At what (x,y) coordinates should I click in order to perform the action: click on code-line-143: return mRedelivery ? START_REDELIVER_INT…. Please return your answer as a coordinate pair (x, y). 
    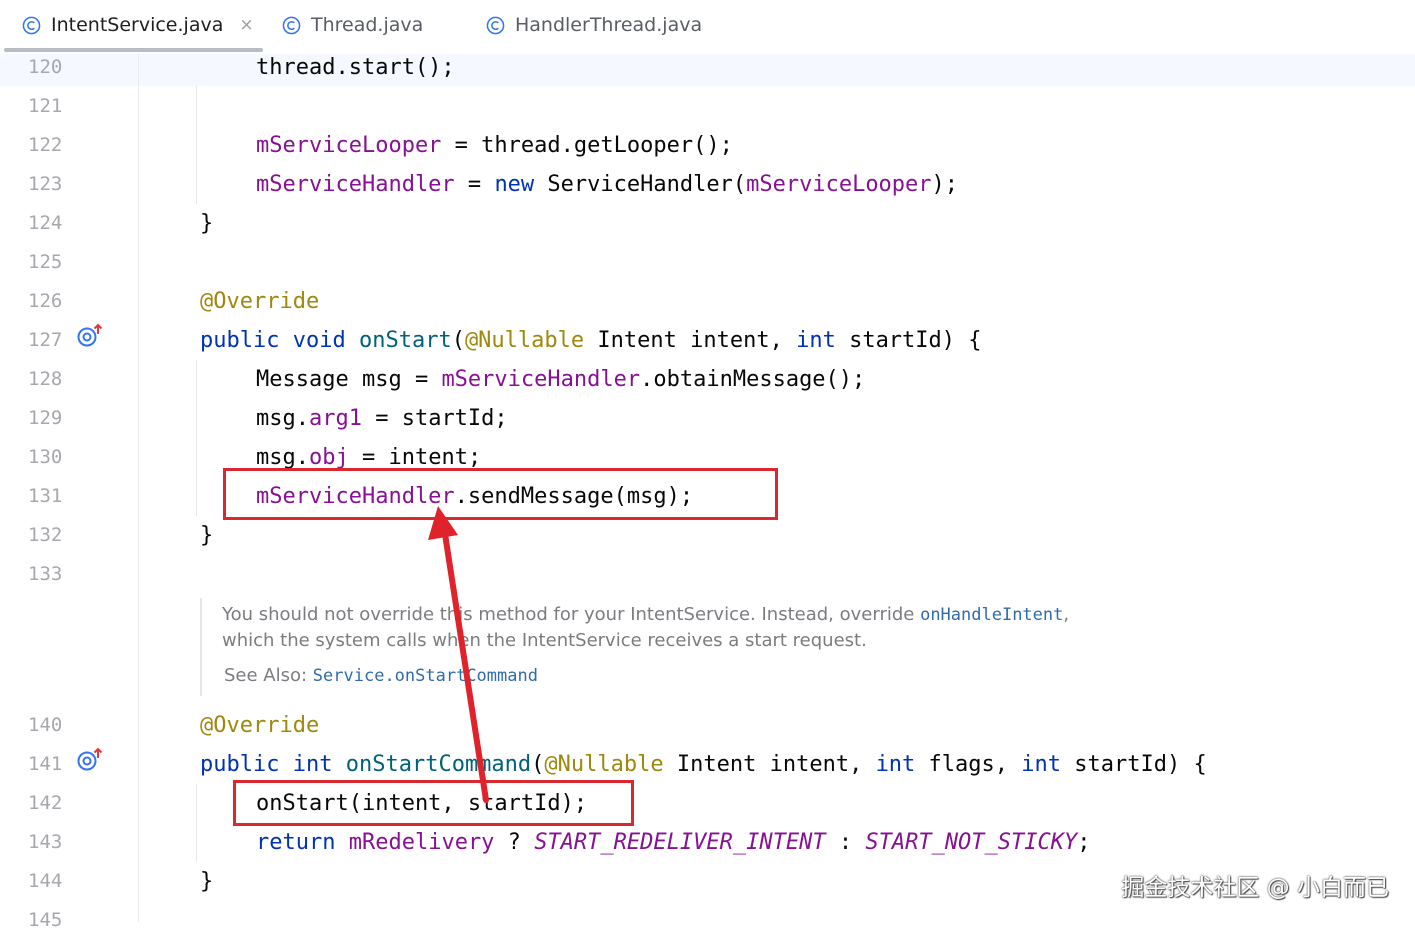
    Looking at the image, I should click on (673, 842).